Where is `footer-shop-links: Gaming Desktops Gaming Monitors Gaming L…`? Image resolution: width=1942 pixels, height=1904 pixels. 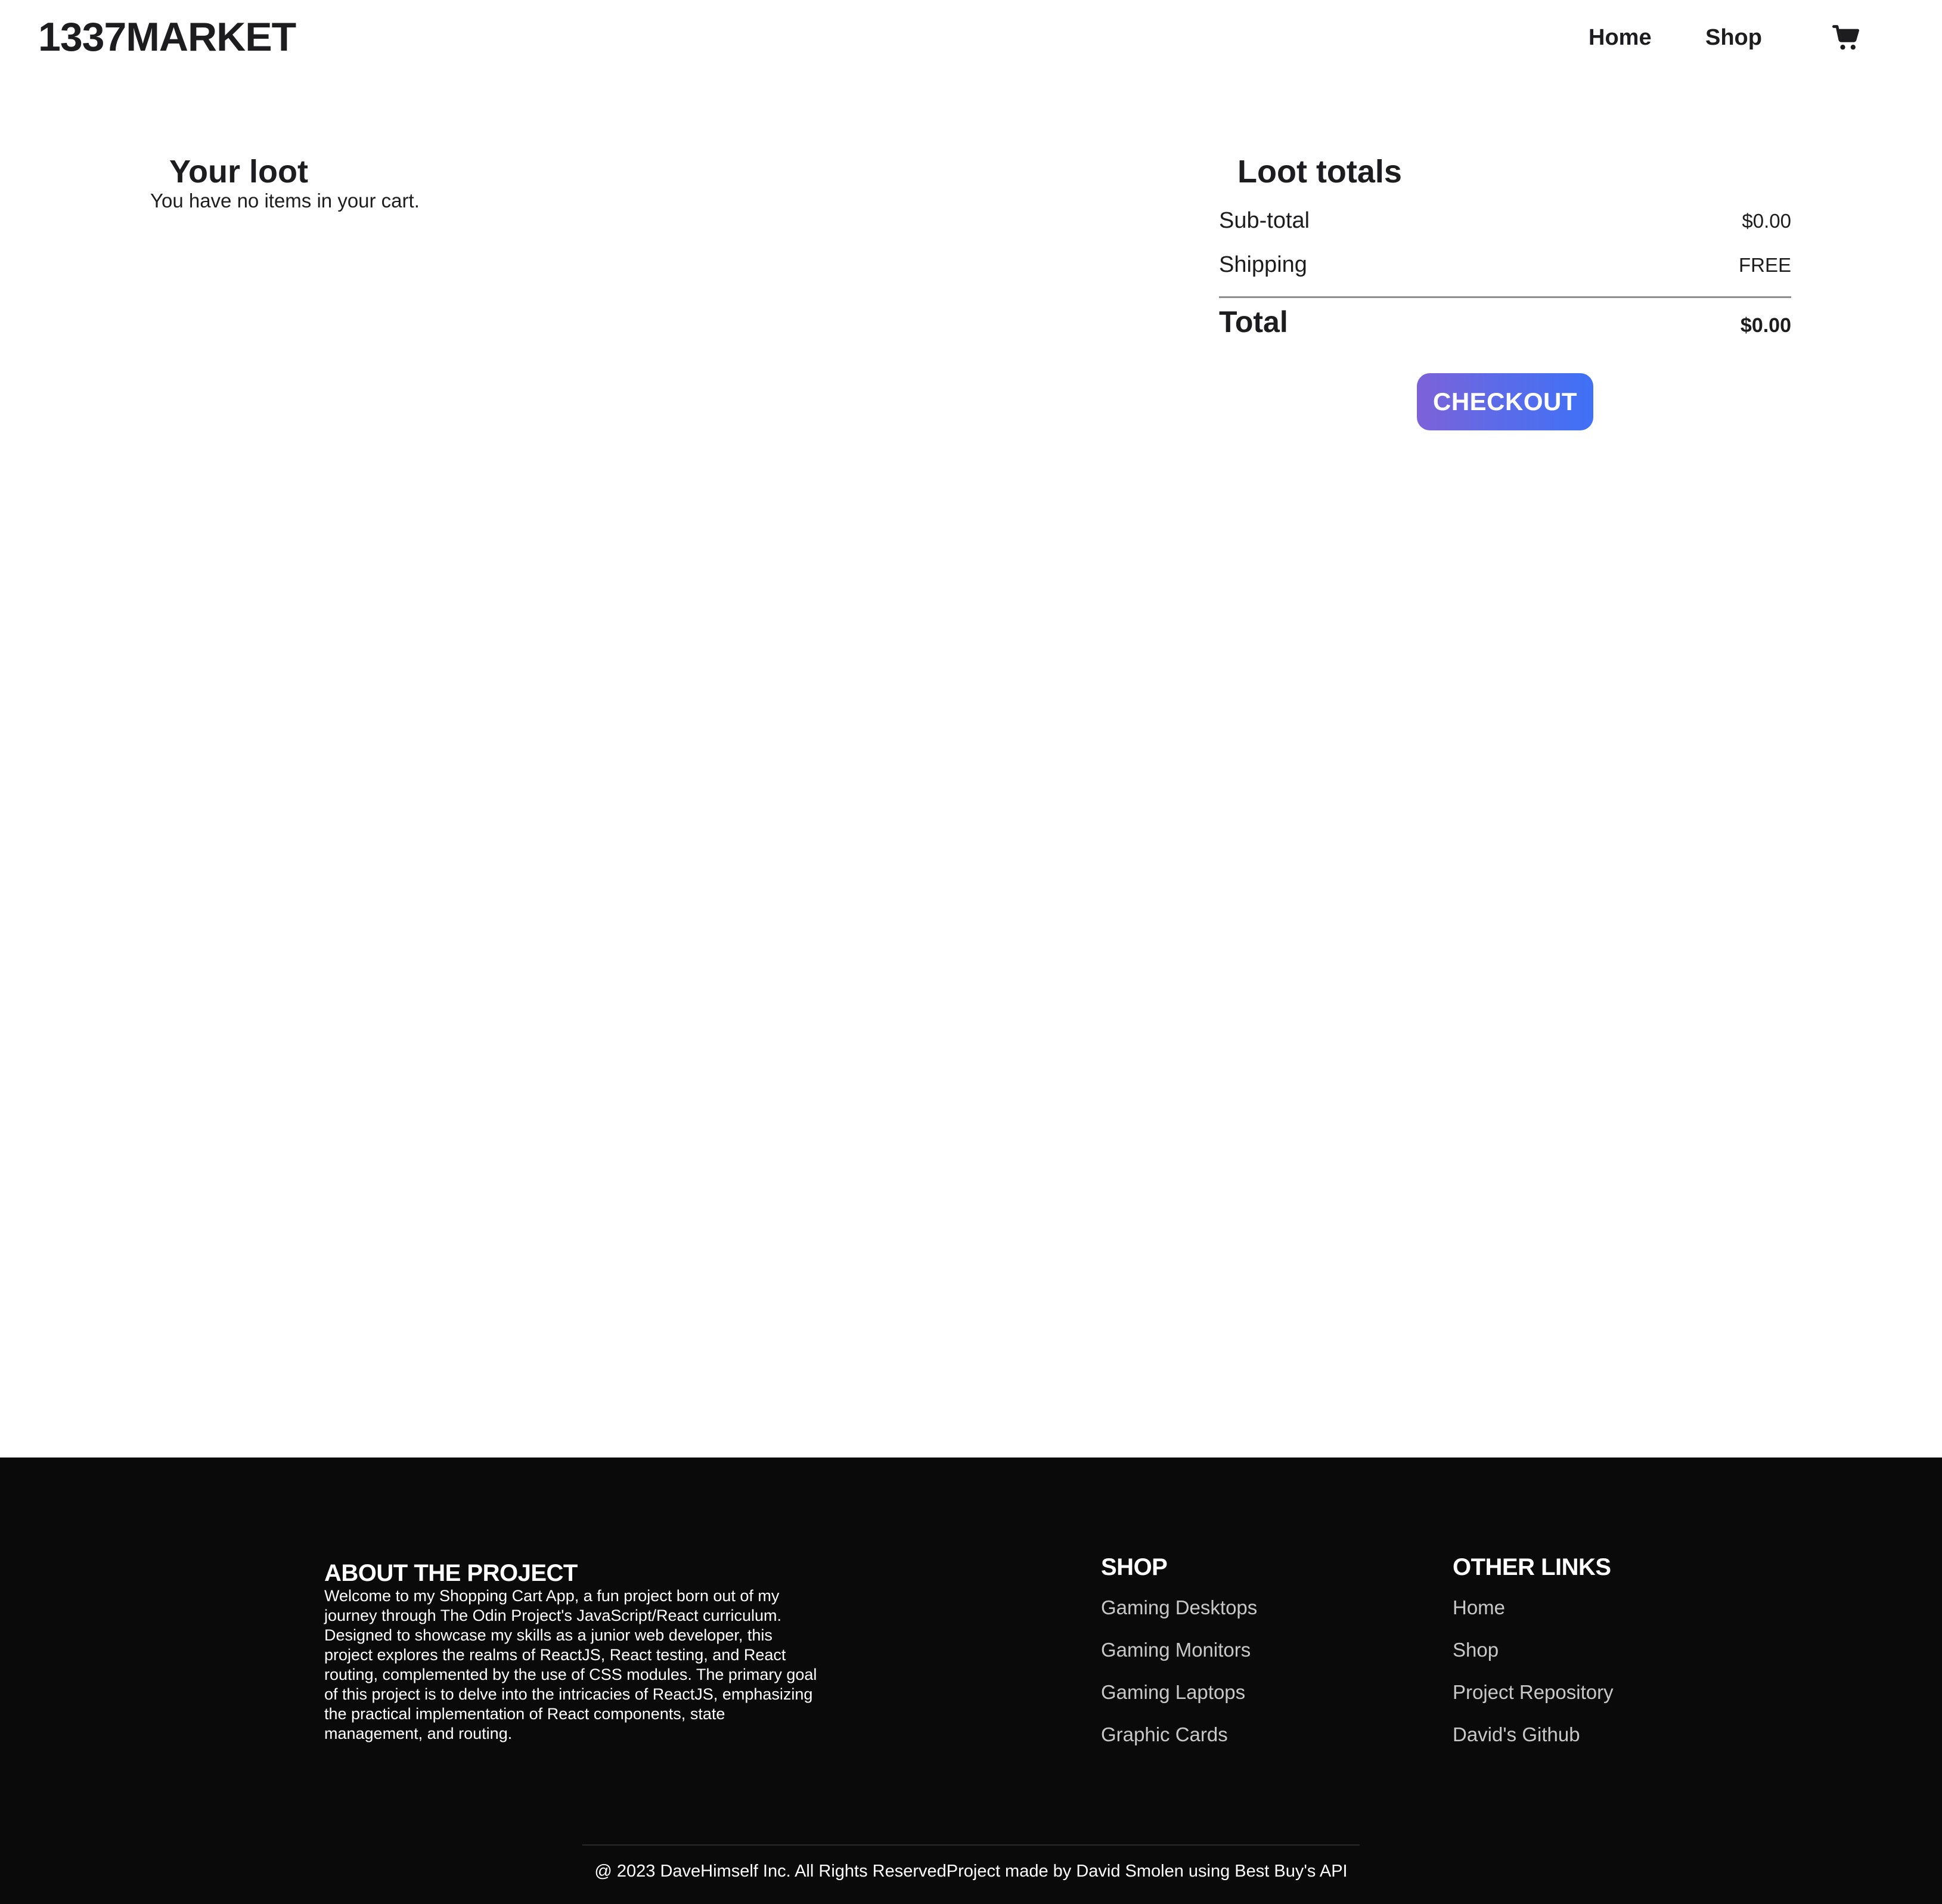 footer-shop-links: Gaming Desktops Gaming Monitors Gaming L… is located at coordinates (1179, 1671).